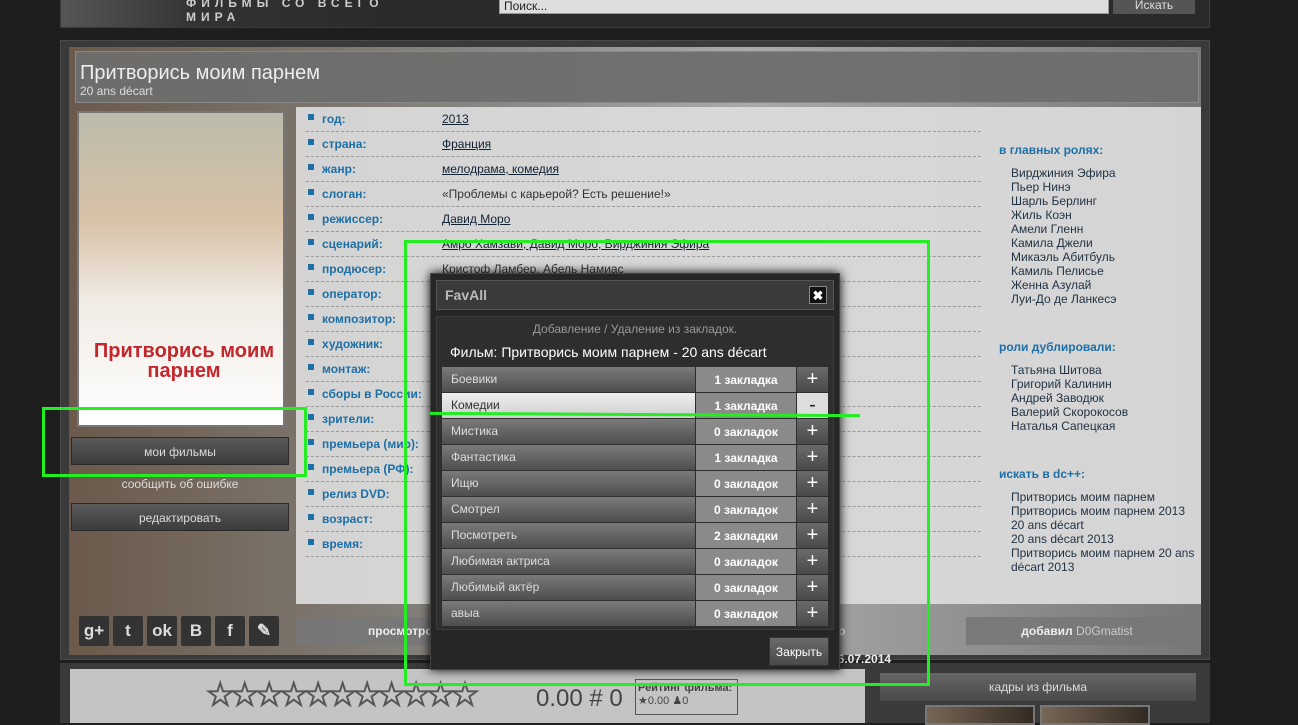 This screenshot has width=1298, height=725. Describe the element at coordinates (568, 379) in the screenshot. I see `bookmark-name: Боевики` at that location.